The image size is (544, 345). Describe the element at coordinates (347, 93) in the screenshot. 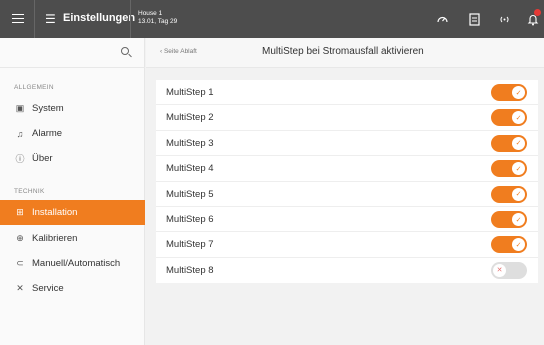

I see `list-item: MultiStep 1 ✓` at that location.